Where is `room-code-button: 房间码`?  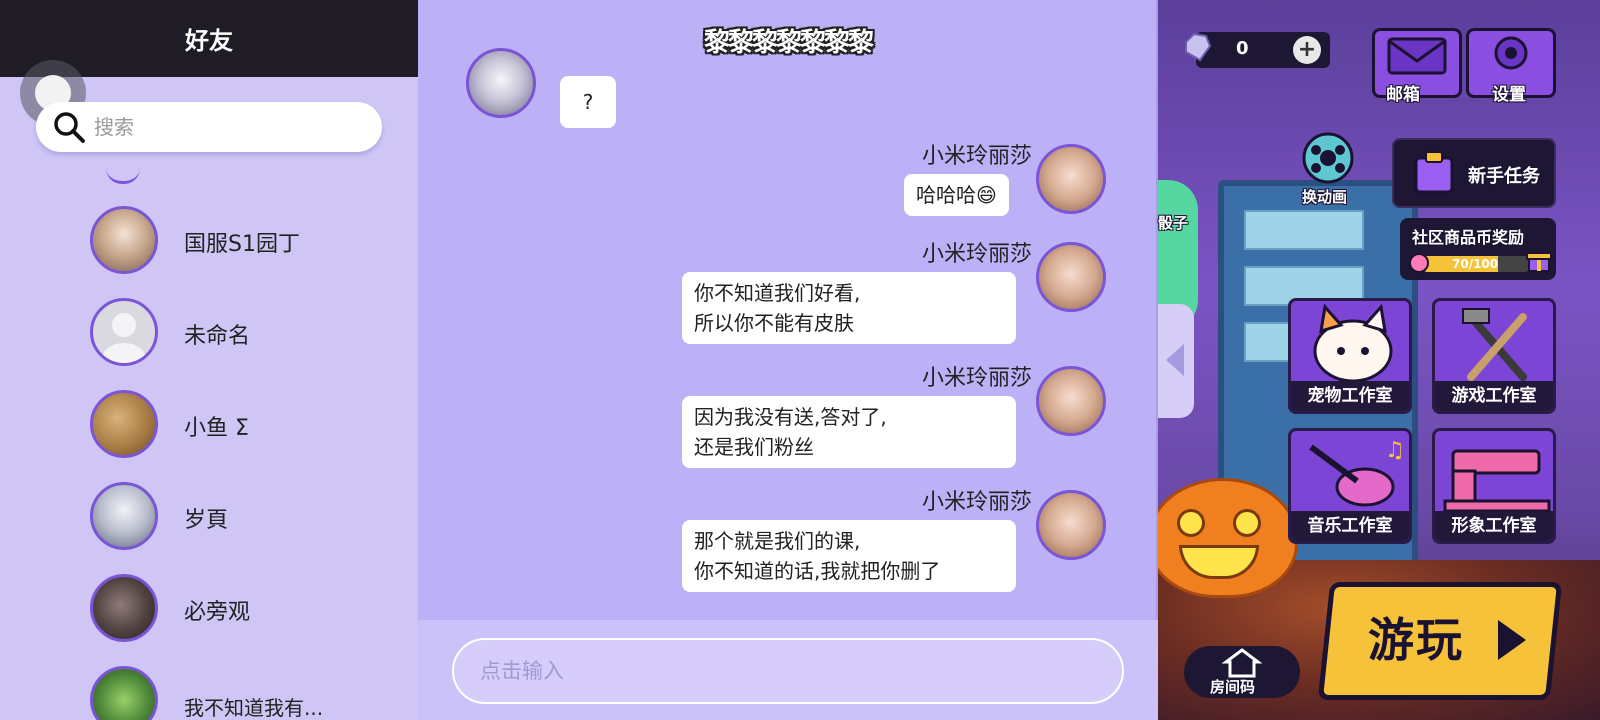 room-code-button: 房间码 is located at coordinates (1242, 672).